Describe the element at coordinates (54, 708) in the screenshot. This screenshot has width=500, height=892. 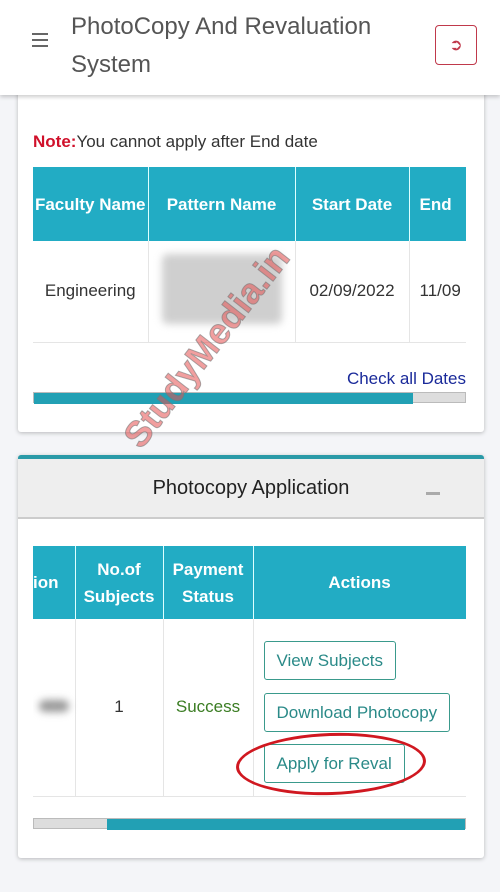
I see `application-id-cell` at that location.